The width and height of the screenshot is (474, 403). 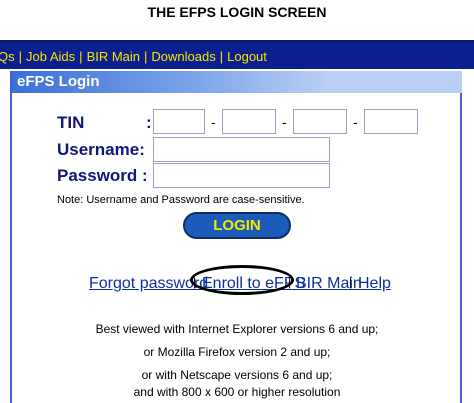 What do you see at coordinates (102, 175) in the screenshot?
I see `password-label: Password :` at bounding box center [102, 175].